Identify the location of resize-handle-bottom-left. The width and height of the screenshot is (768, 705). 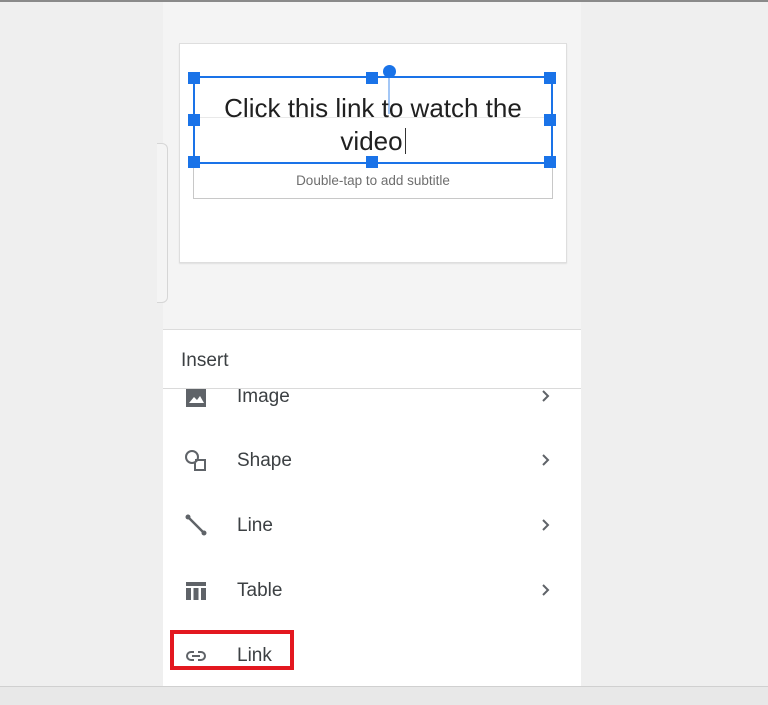
(194, 162).